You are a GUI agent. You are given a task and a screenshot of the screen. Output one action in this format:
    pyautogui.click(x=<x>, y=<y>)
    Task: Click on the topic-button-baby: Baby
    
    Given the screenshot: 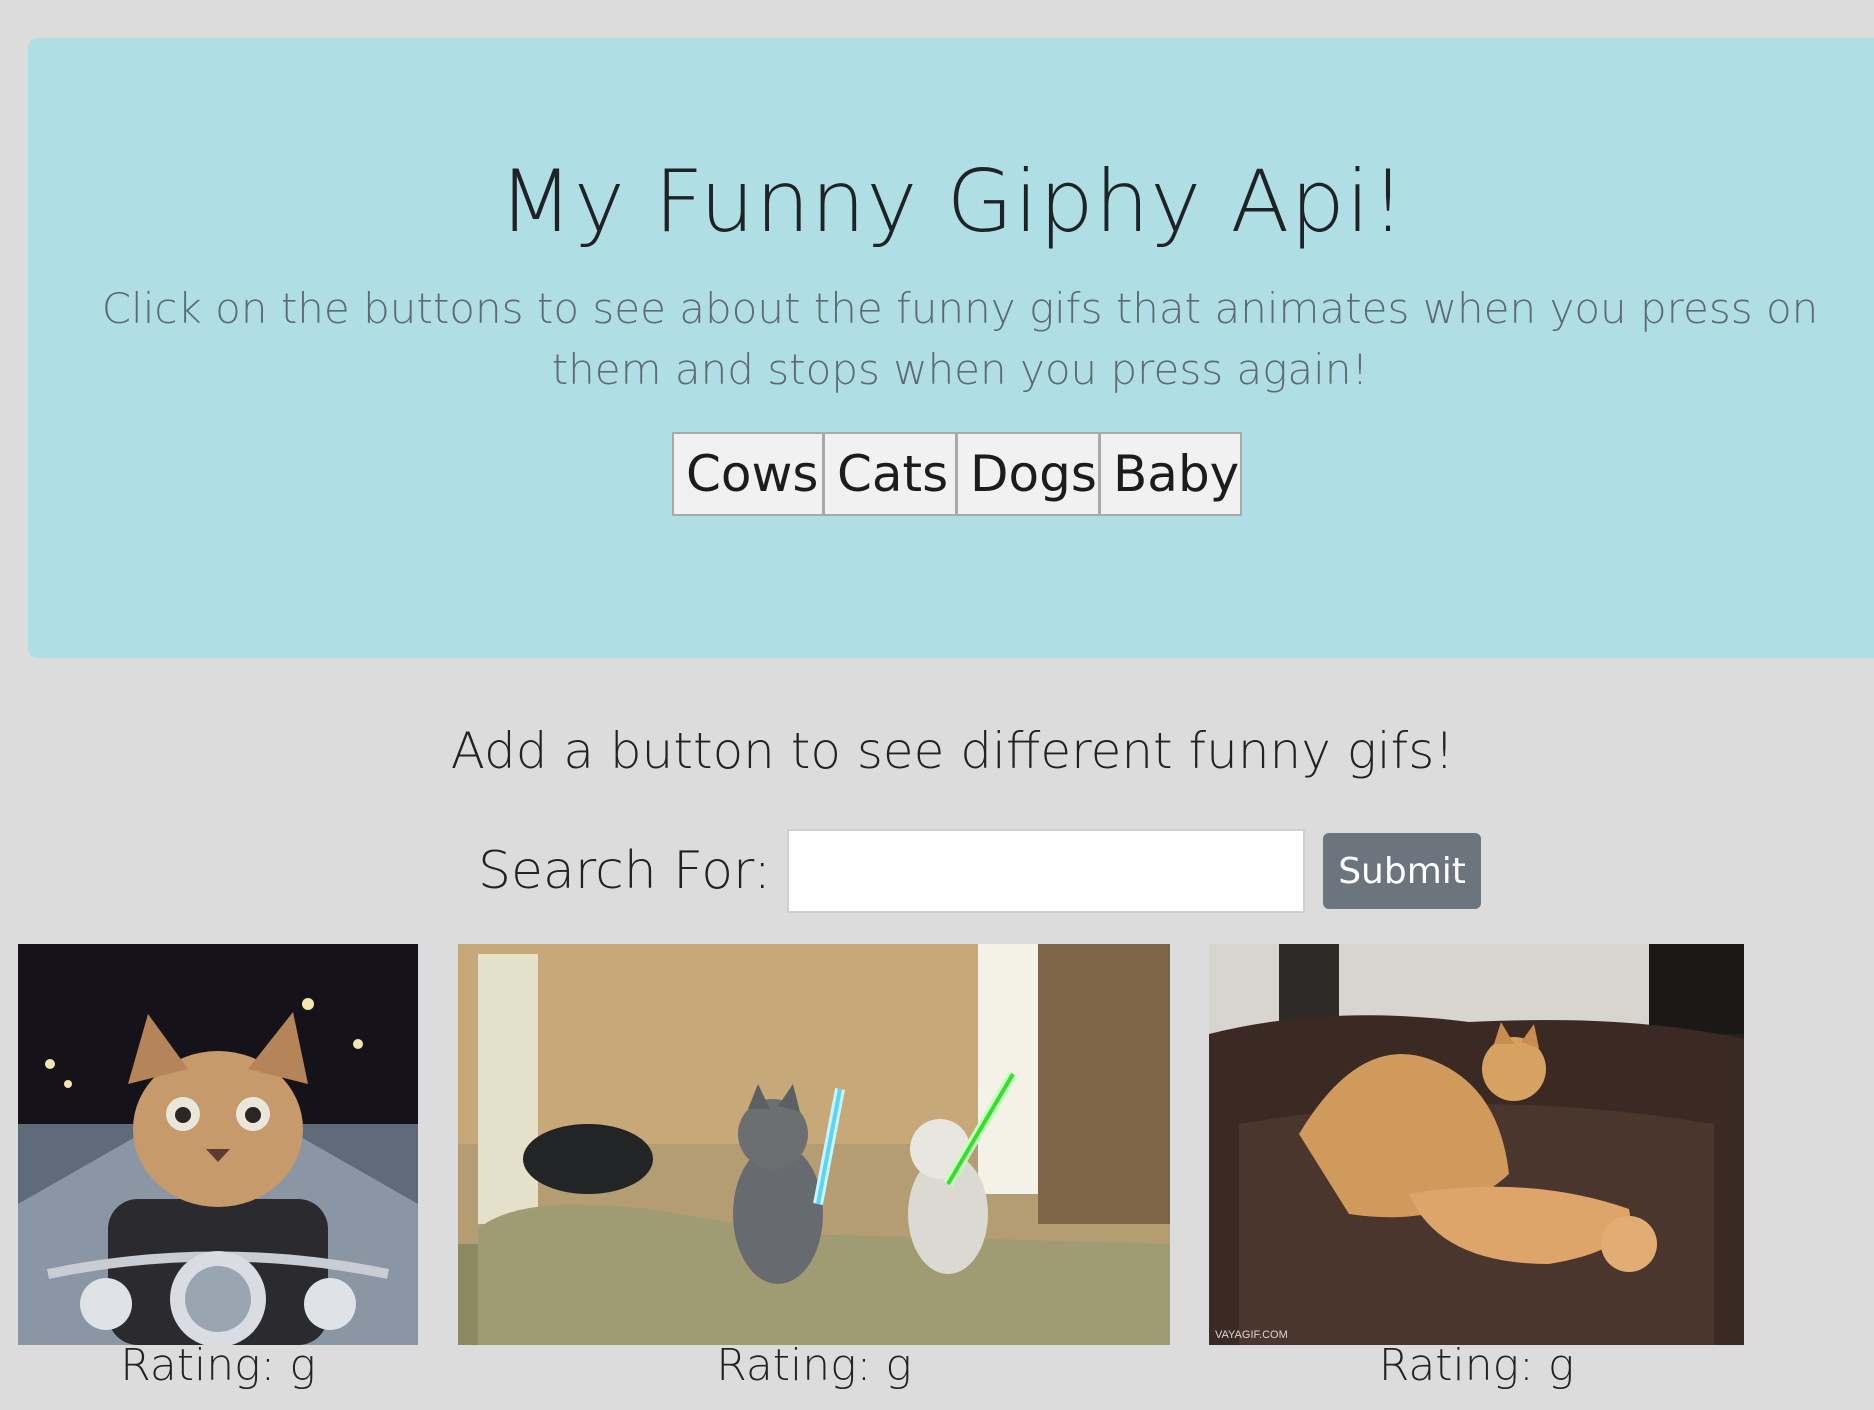 What is the action you would take?
    pyautogui.click(x=1170, y=474)
    